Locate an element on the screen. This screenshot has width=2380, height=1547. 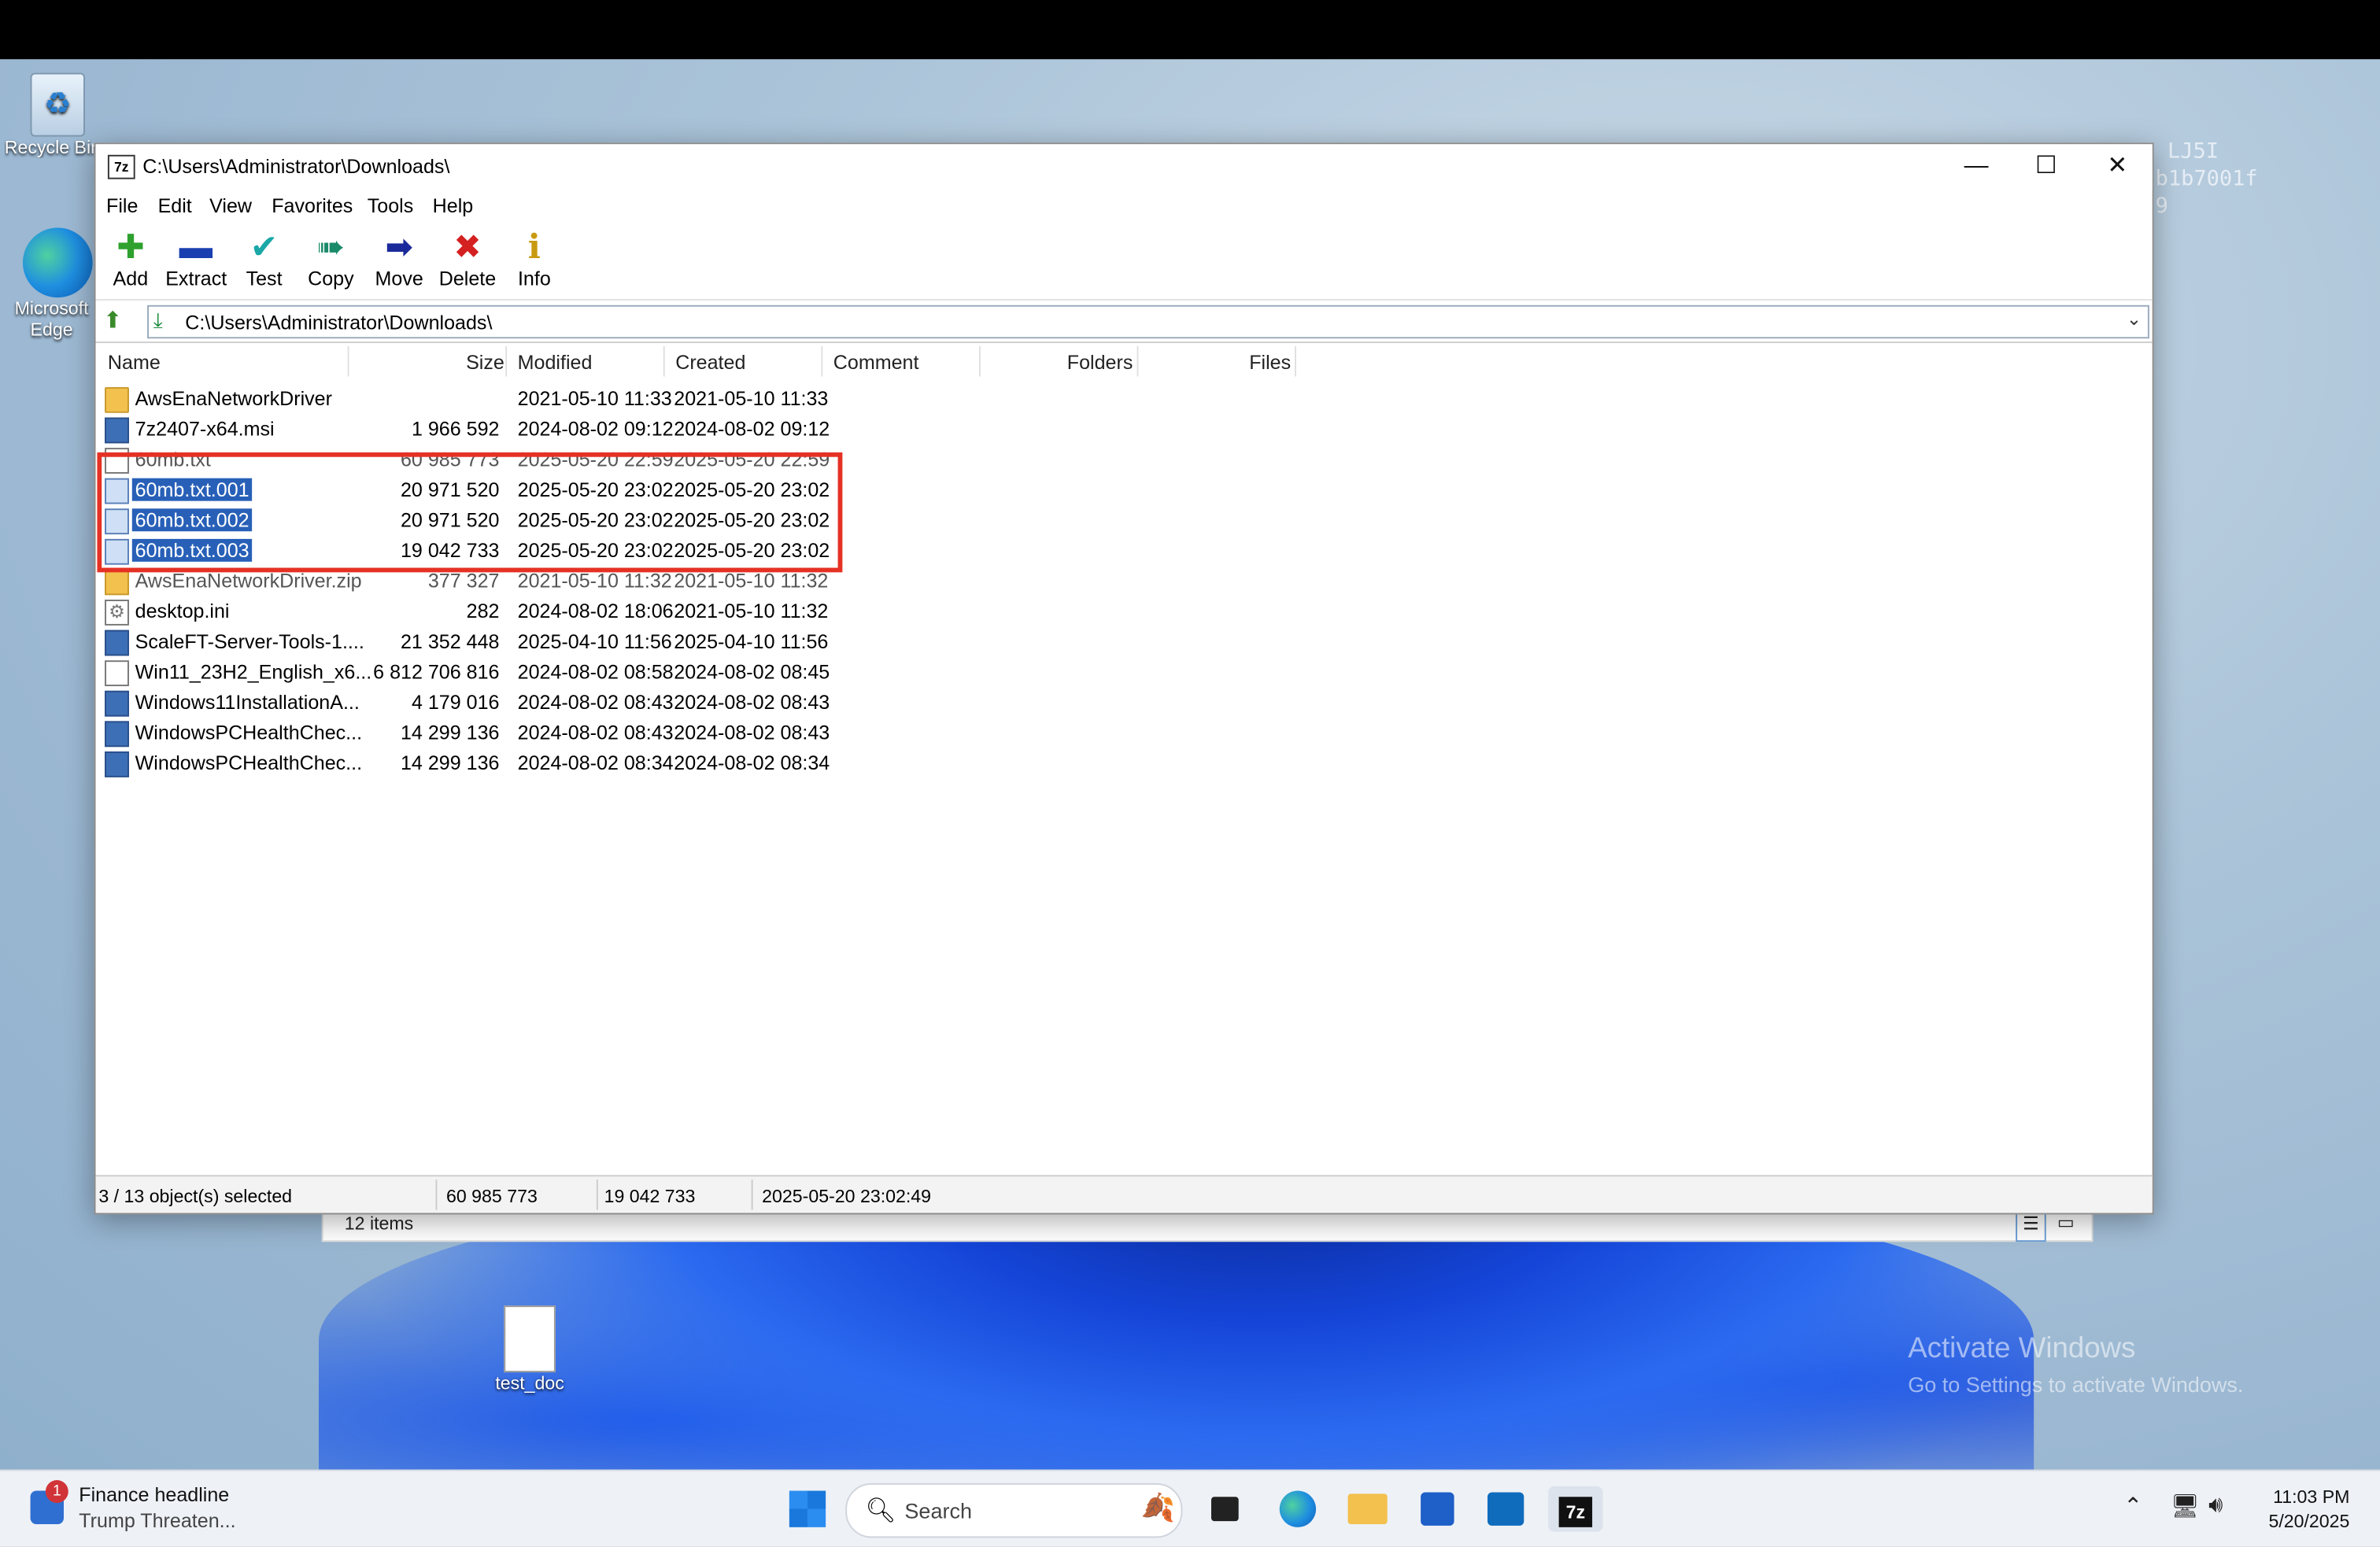
selected-size: 60 985 773 is located at coordinates (492, 1196).